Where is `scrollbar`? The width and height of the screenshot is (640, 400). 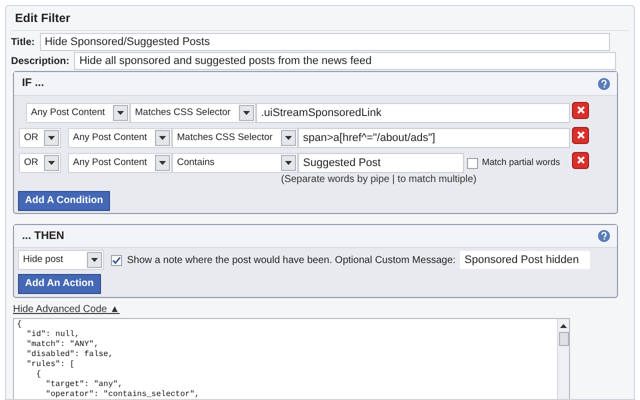 scrollbar is located at coordinates (563, 359).